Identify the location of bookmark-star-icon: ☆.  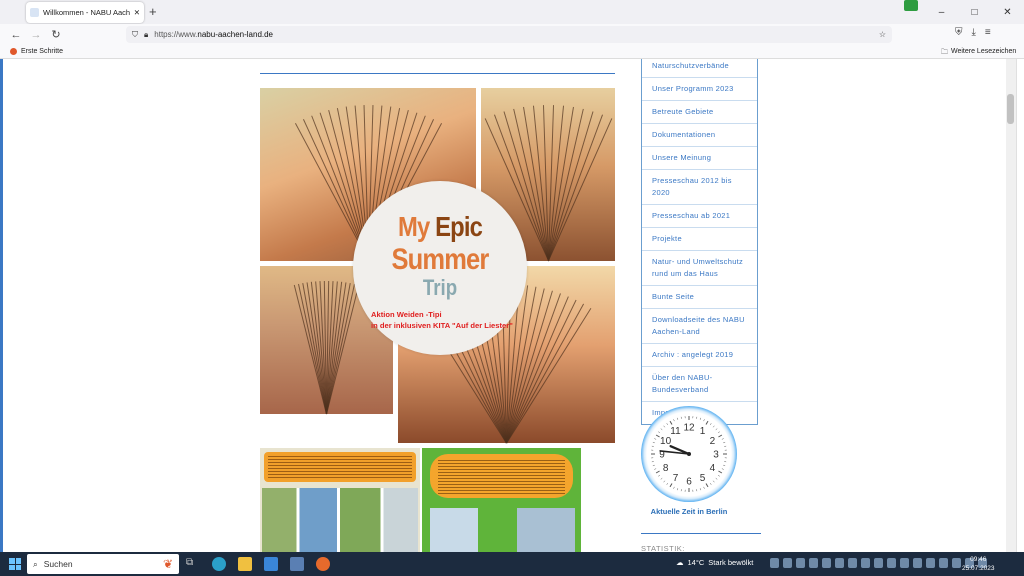
(882, 34).